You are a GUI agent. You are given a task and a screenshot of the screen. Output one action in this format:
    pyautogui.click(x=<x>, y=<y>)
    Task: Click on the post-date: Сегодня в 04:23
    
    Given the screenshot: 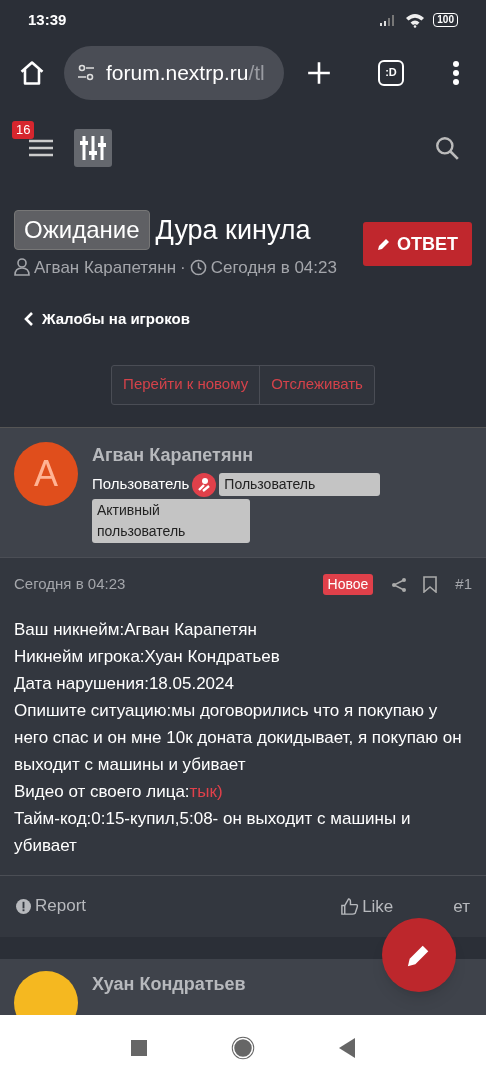 What is the action you would take?
    pyautogui.click(x=70, y=584)
    